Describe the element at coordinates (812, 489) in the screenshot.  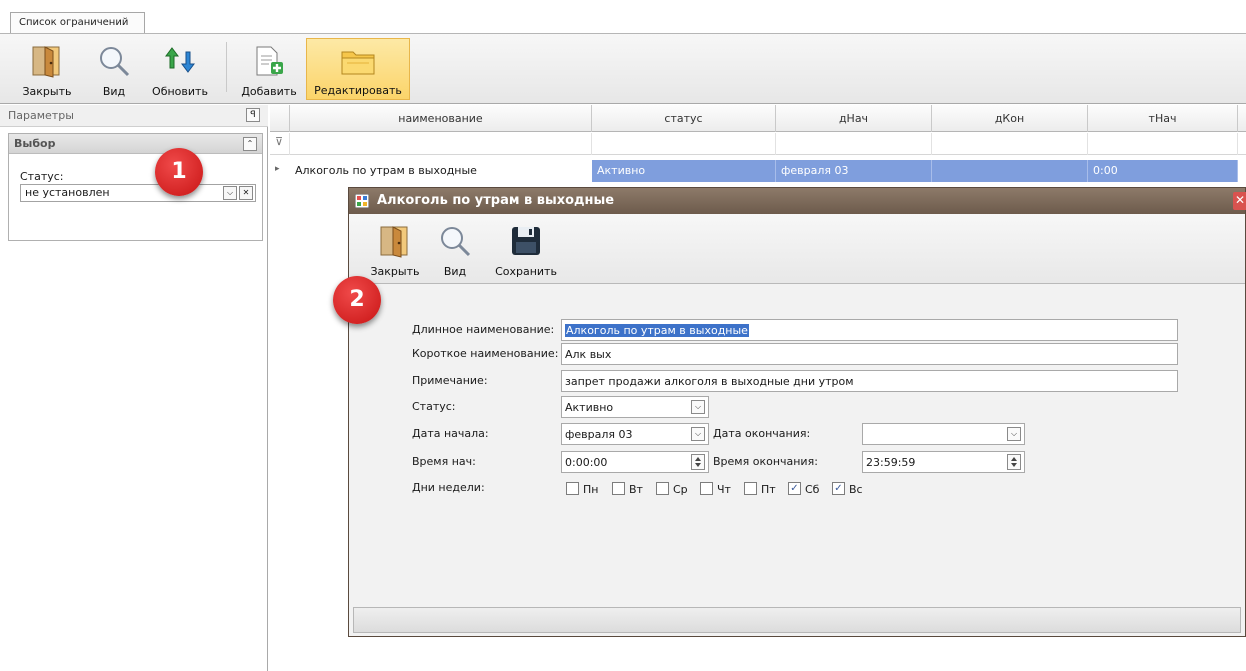
I see `checkbox-sat-label: Сб` at that location.